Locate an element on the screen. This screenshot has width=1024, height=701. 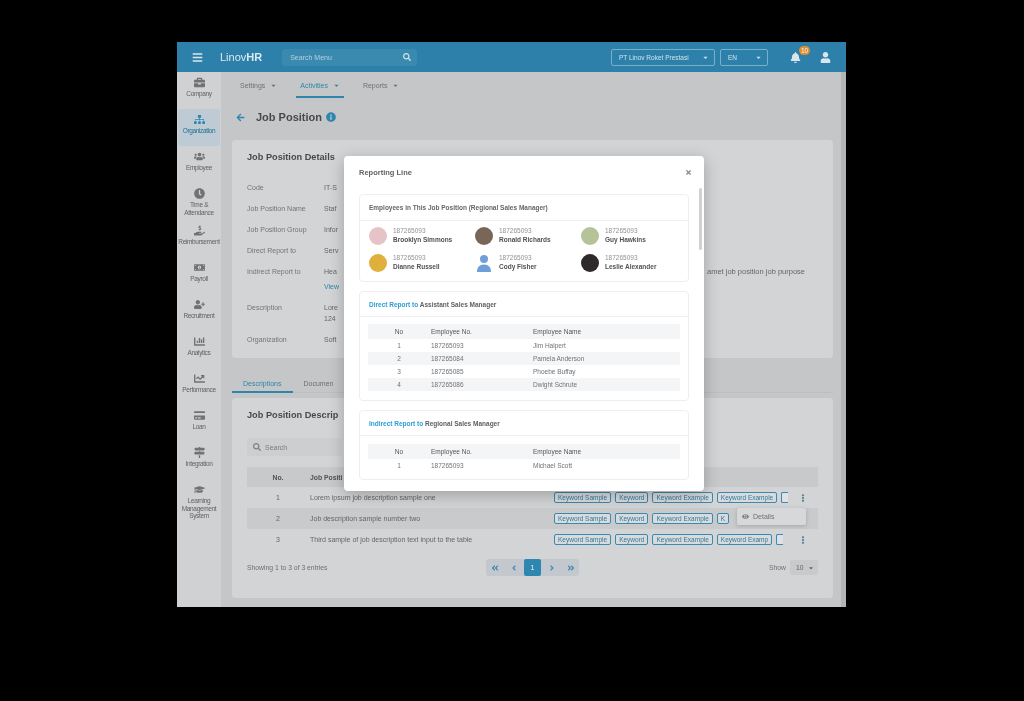
app-logo: LinovHR is located at coordinates (241, 57).